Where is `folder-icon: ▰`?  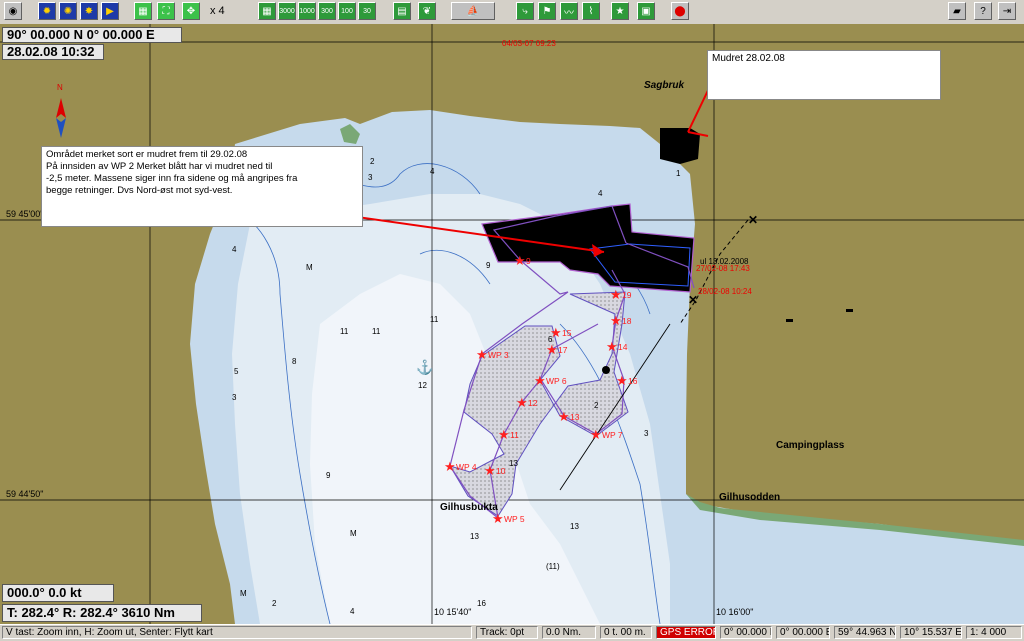
folder-icon: ▰ is located at coordinates (957, 11).